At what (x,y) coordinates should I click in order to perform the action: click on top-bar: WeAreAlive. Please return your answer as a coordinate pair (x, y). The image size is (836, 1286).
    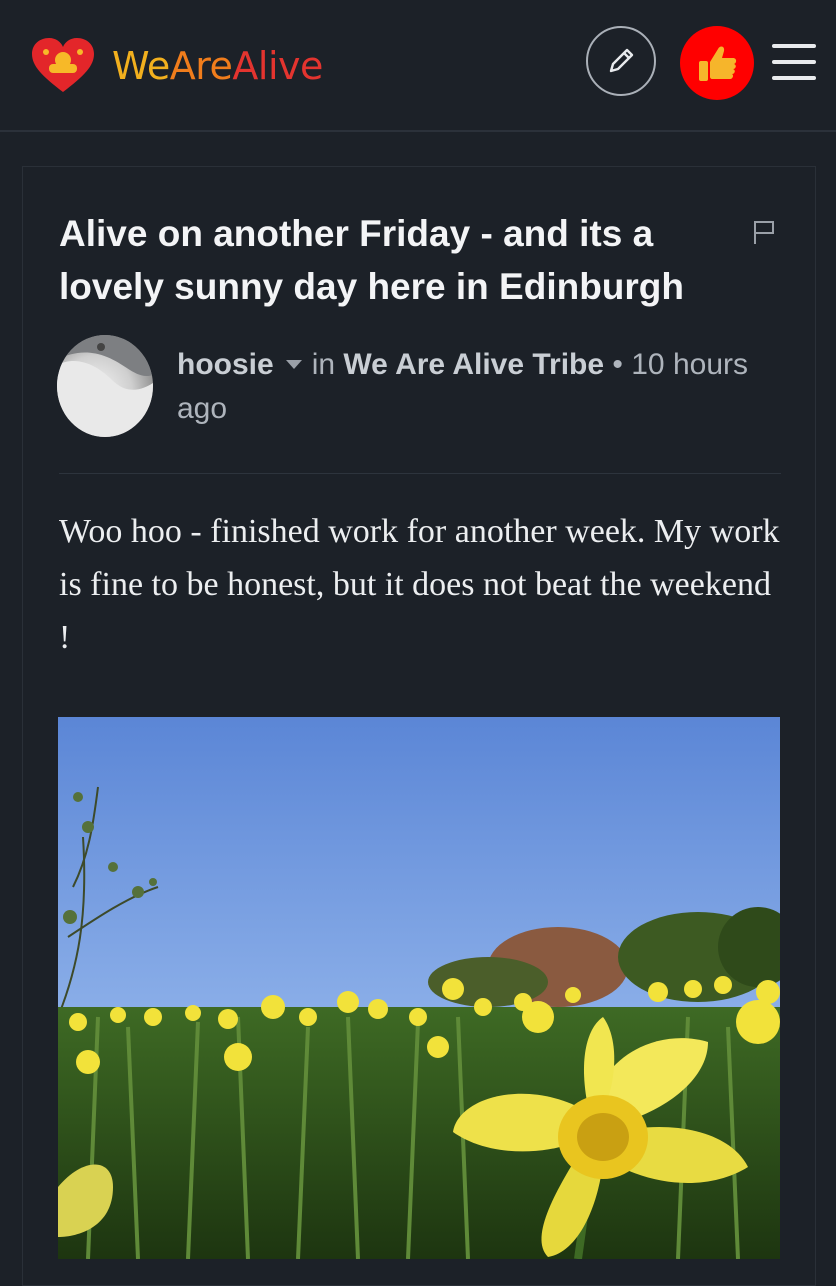
    Looking at the image, I should click on (418, 66).